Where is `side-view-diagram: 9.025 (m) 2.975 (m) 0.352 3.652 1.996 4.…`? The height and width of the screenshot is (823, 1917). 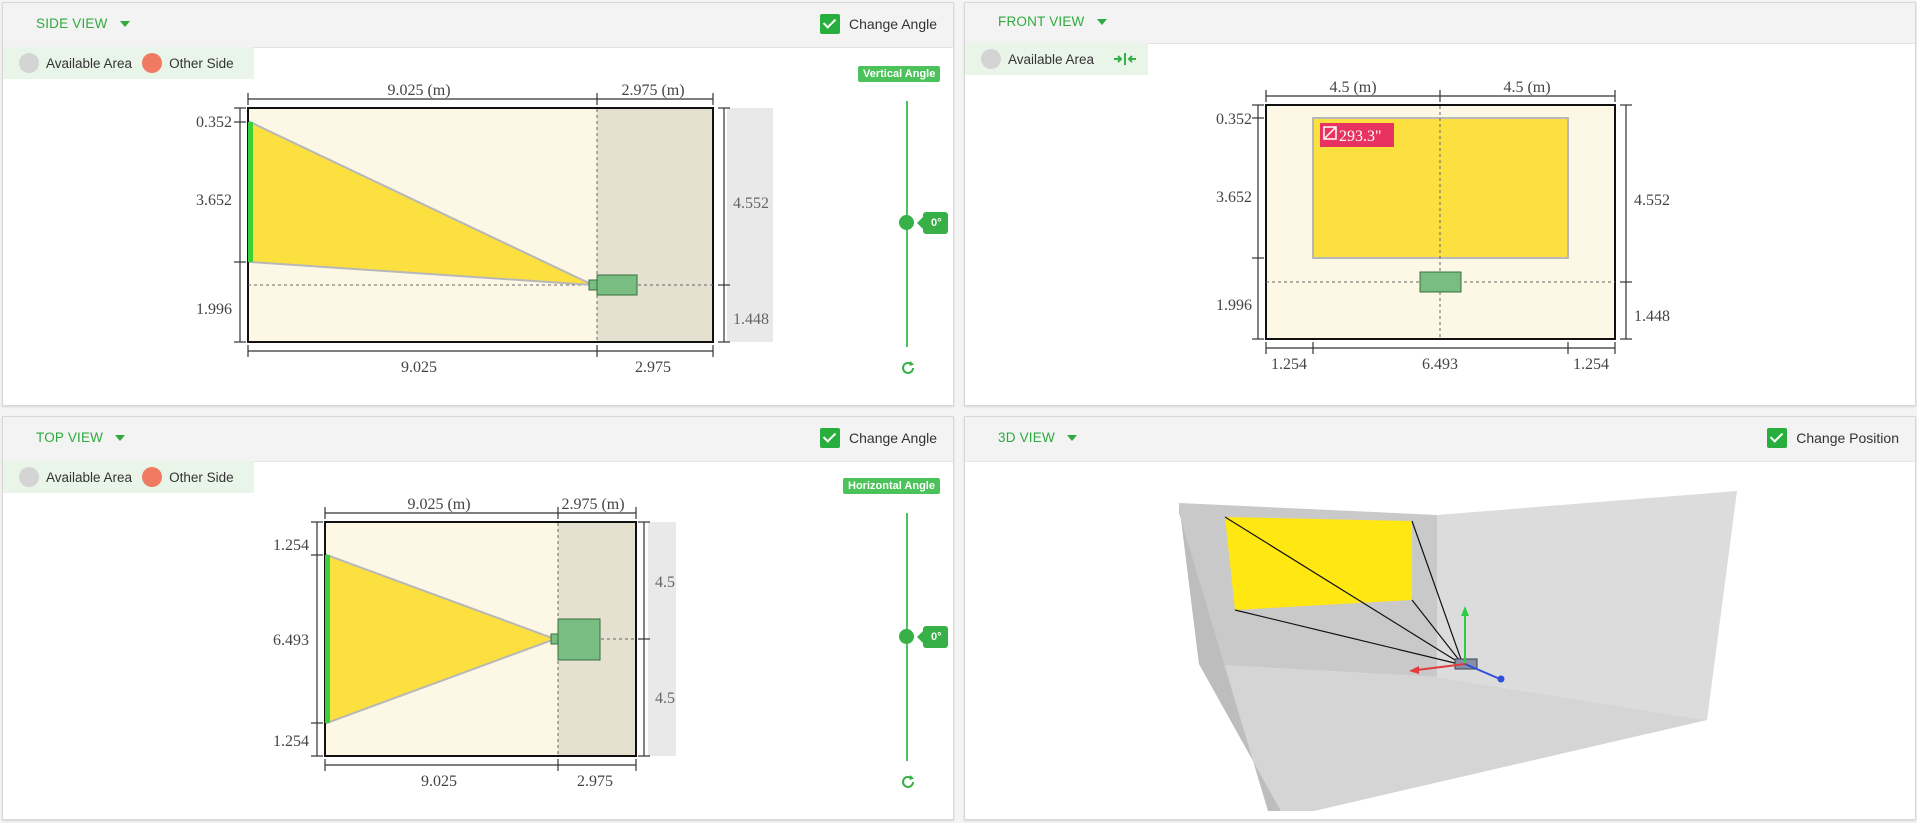
side-view-diagram: 9.025 (m) 2.975 (m) 0.352 3.652 1.996 4.… is located at coordinates (484, 229).